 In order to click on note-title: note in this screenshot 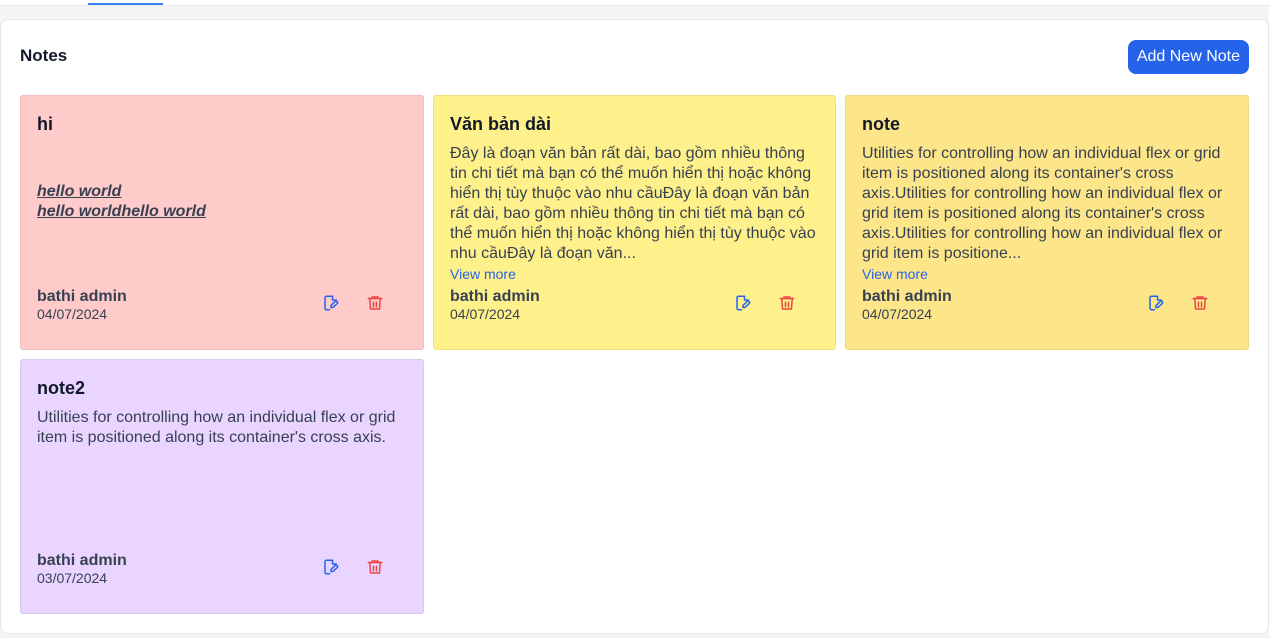, I will do `click(881, 124)`.